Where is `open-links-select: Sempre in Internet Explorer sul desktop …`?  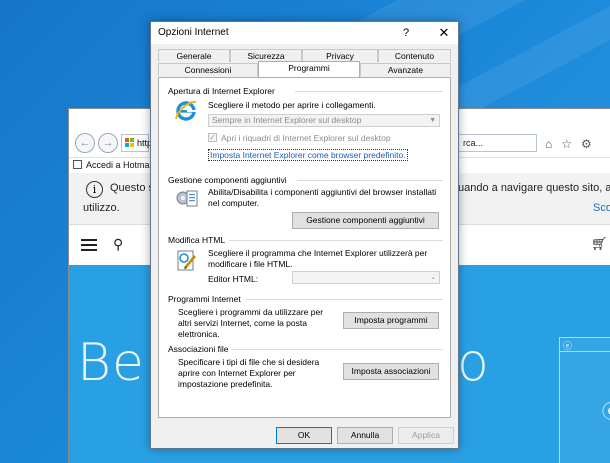
open-links-select: Sempre in Internet Explorer sul desktop … is located at coordinates (324, 120).